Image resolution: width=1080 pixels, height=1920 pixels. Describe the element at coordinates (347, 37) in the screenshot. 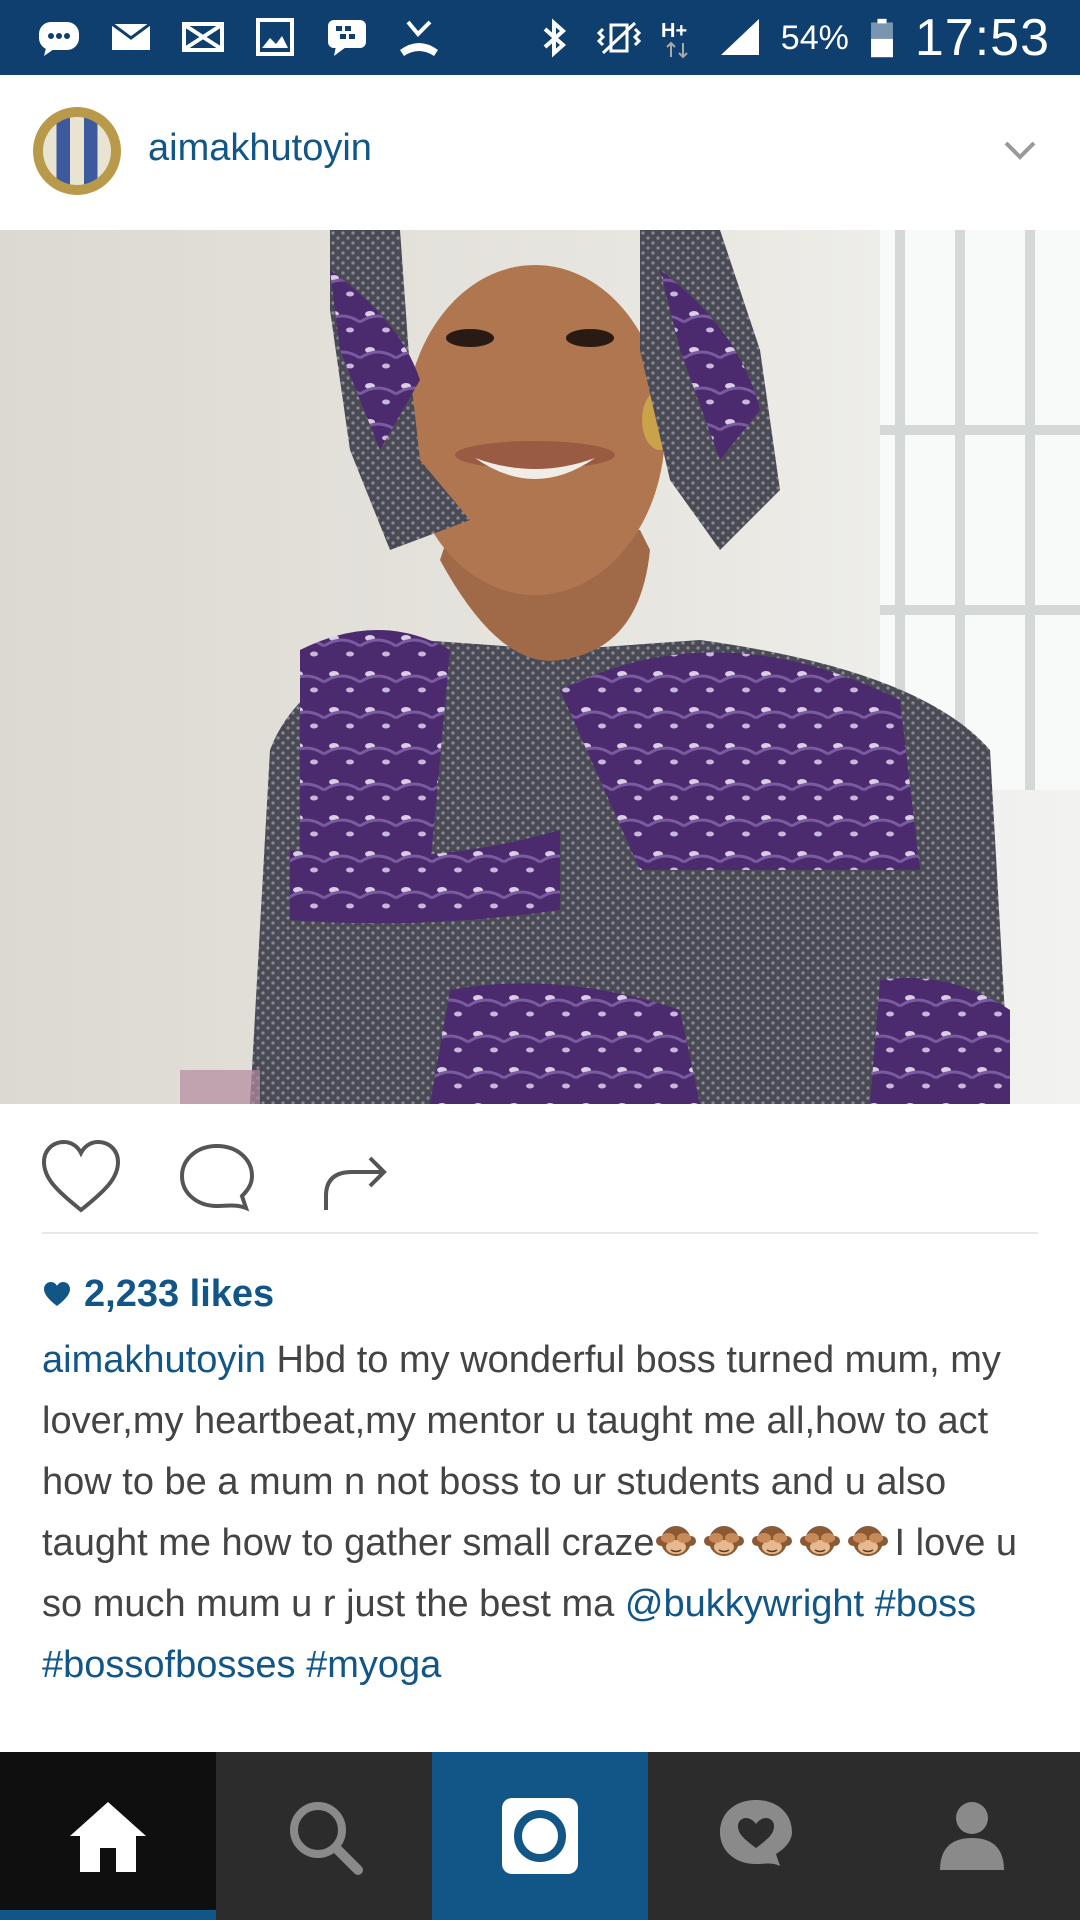

I see `bbm-icon` at that location.